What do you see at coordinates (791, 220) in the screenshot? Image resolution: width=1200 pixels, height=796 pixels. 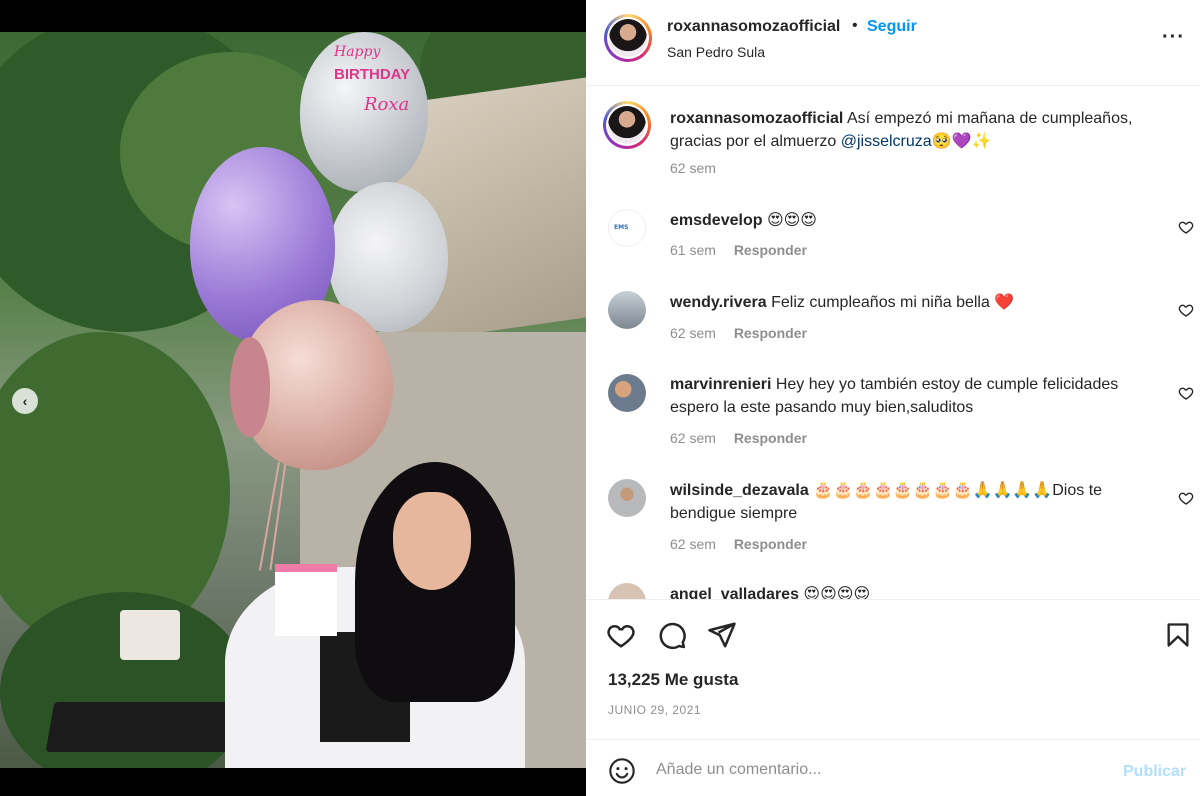 I see `comment-body: 😍😍😍` at bounding box center [791, 220].